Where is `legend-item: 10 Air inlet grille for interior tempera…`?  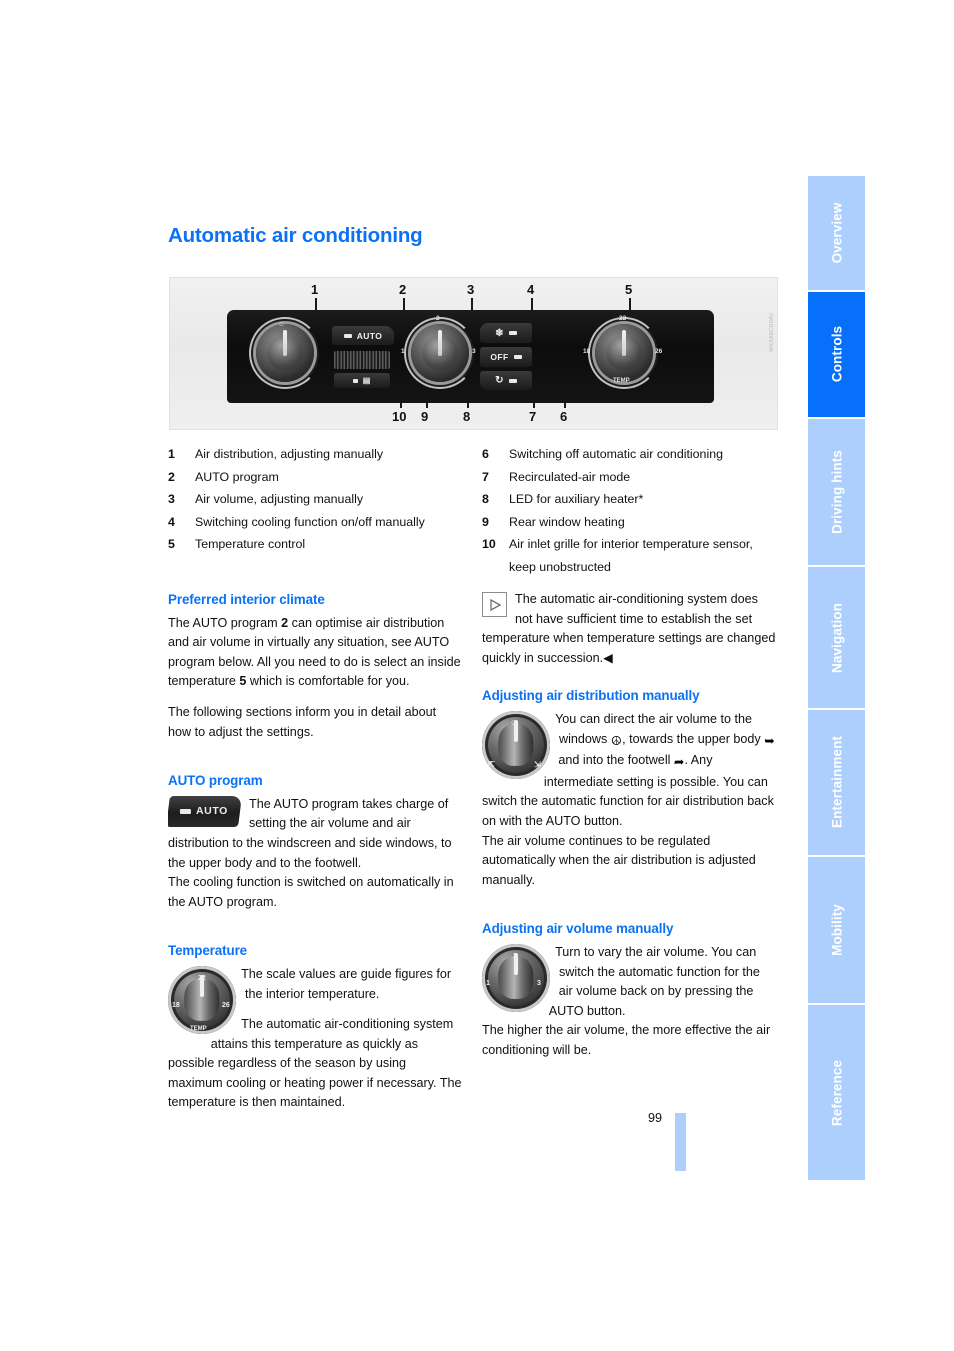
legend-item: 10 Air inlet grille for interior tempera… is located at coordinates (632, 555).